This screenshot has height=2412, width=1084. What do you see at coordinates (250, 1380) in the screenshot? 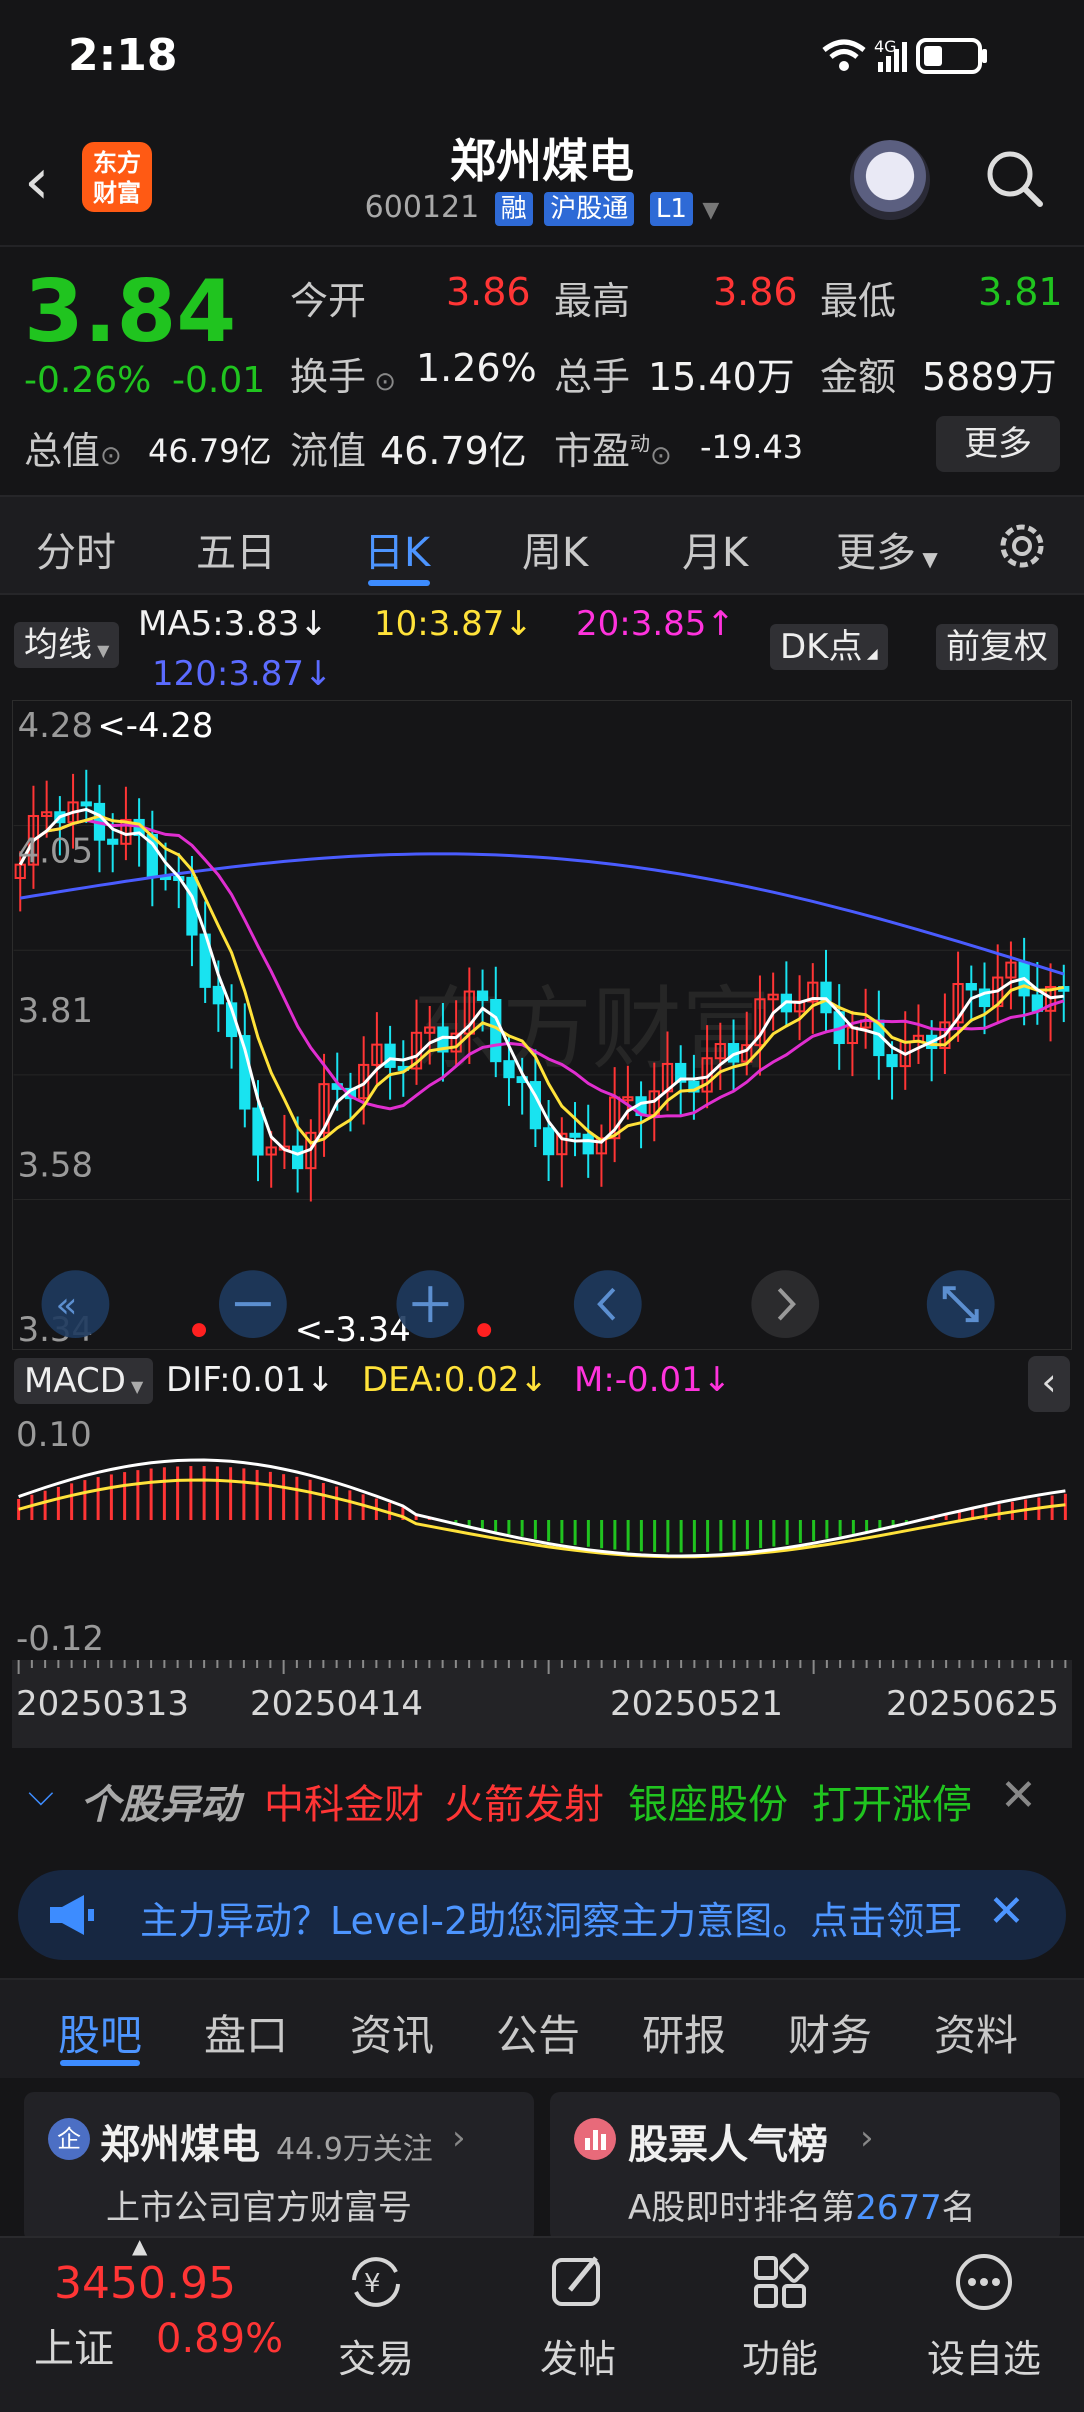
I see `macd-dif: DIF:0.01↓` at bounding box center [250, 1380].